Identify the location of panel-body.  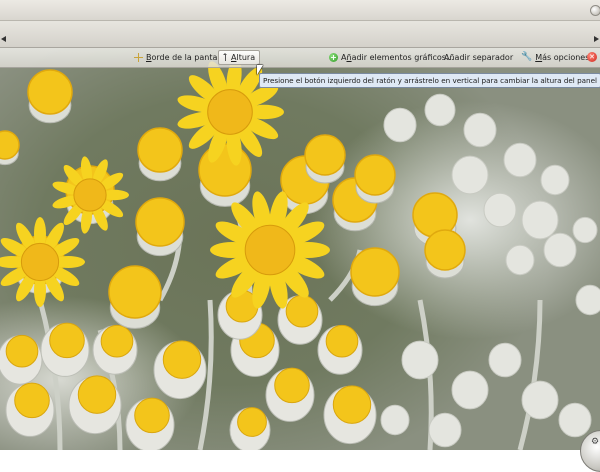
(300, 34).